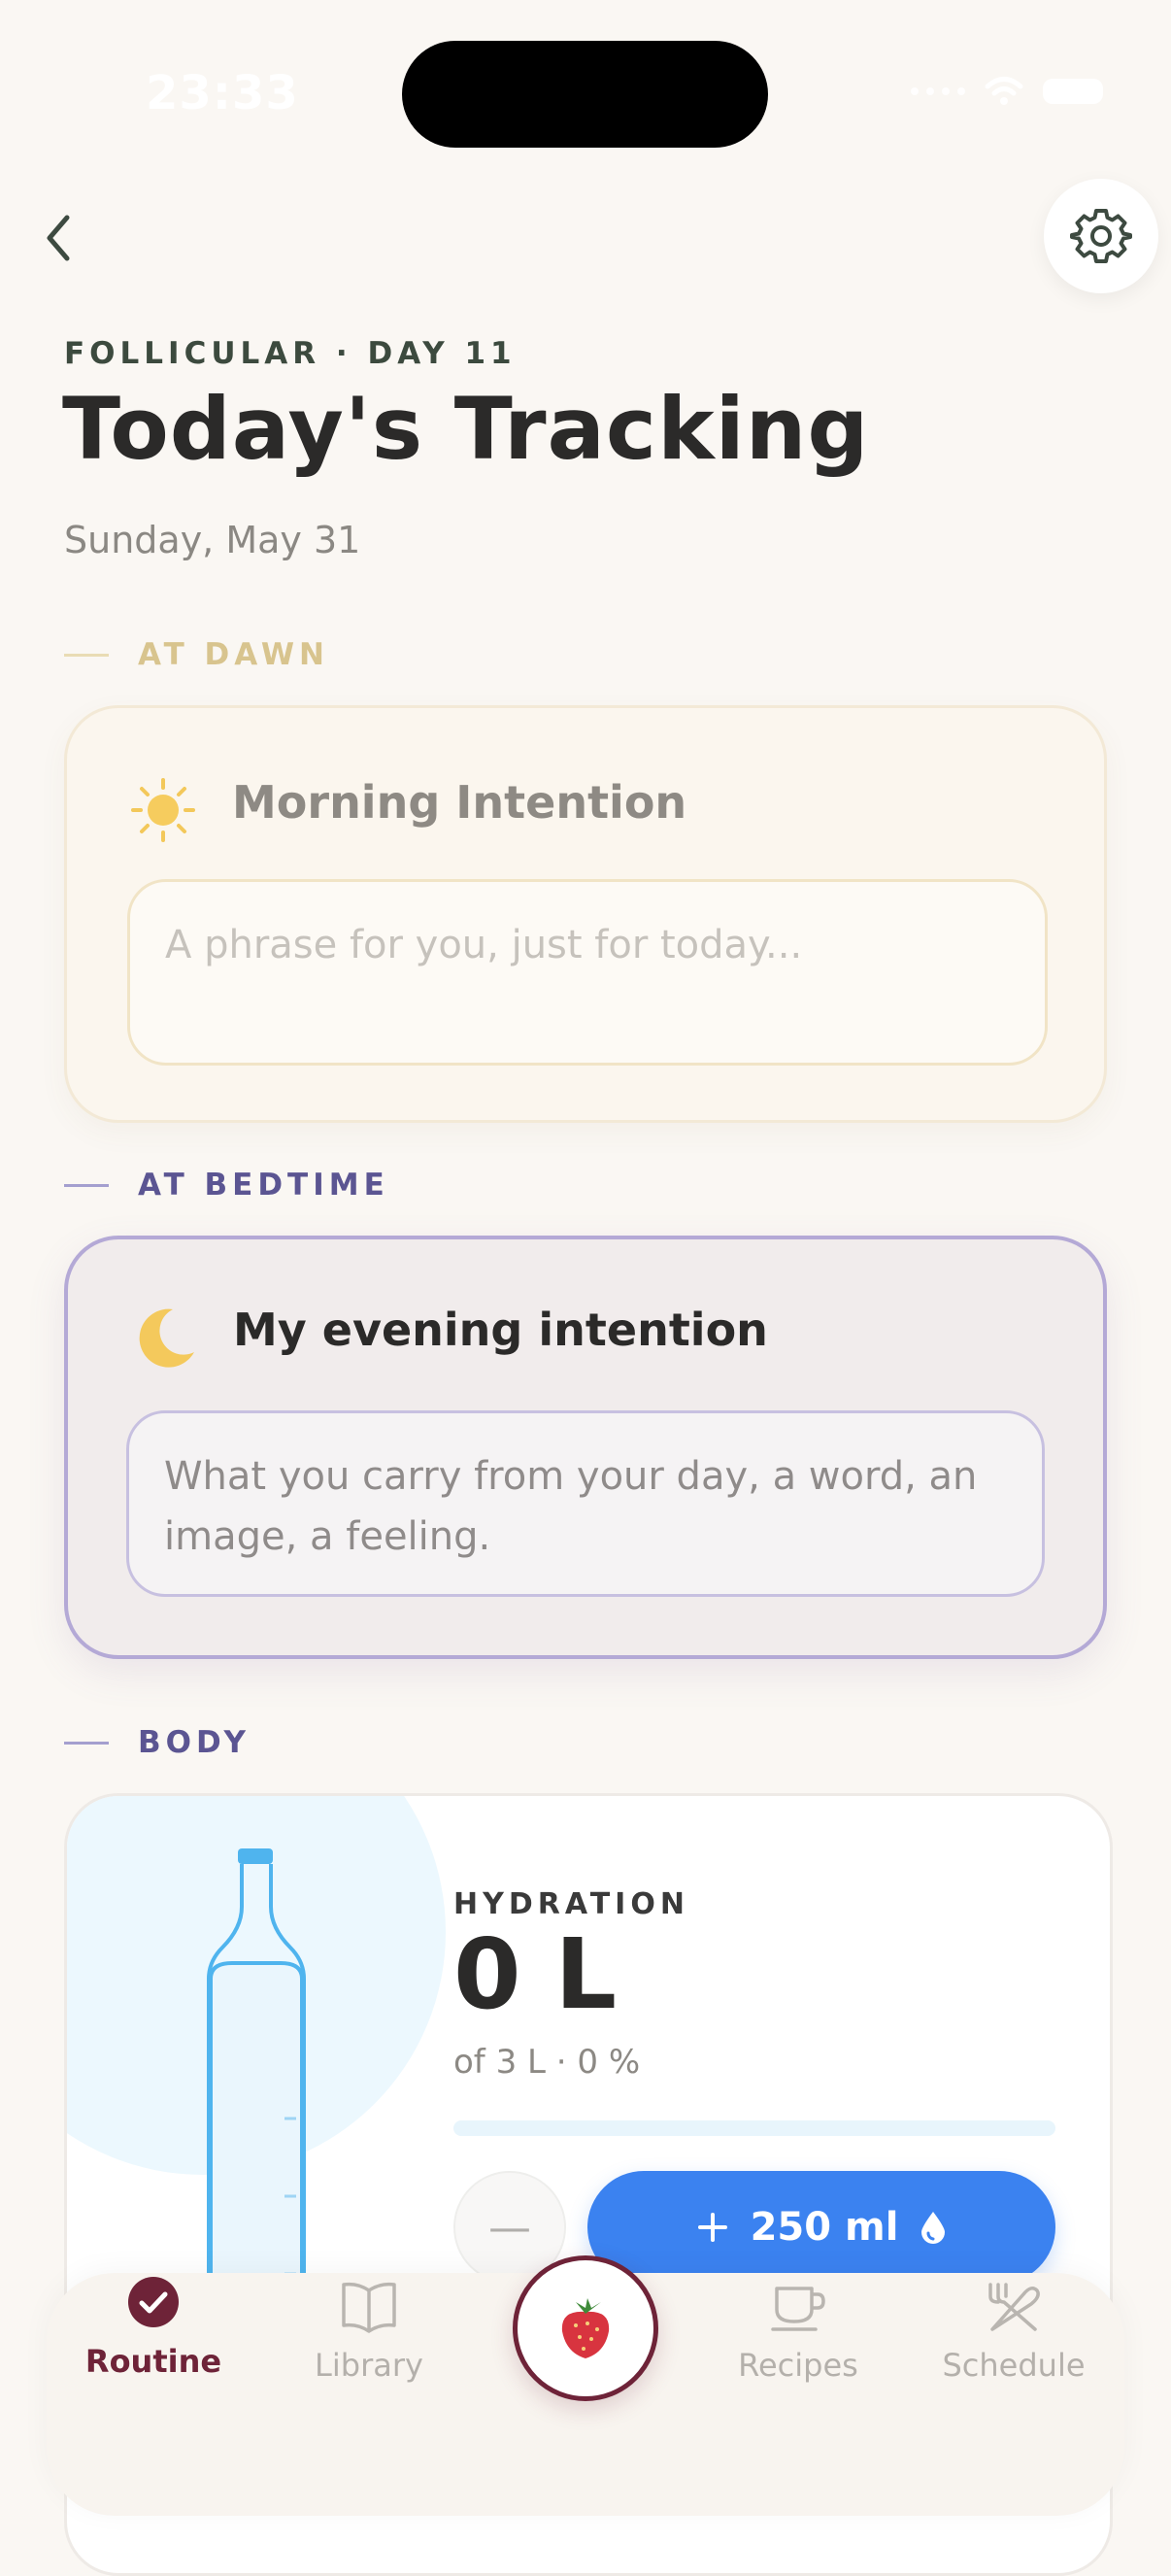  Describe the element at coordinates (1014, 2365) in the screenshot. I see `nav-schedule-label: Schedule` at that location.